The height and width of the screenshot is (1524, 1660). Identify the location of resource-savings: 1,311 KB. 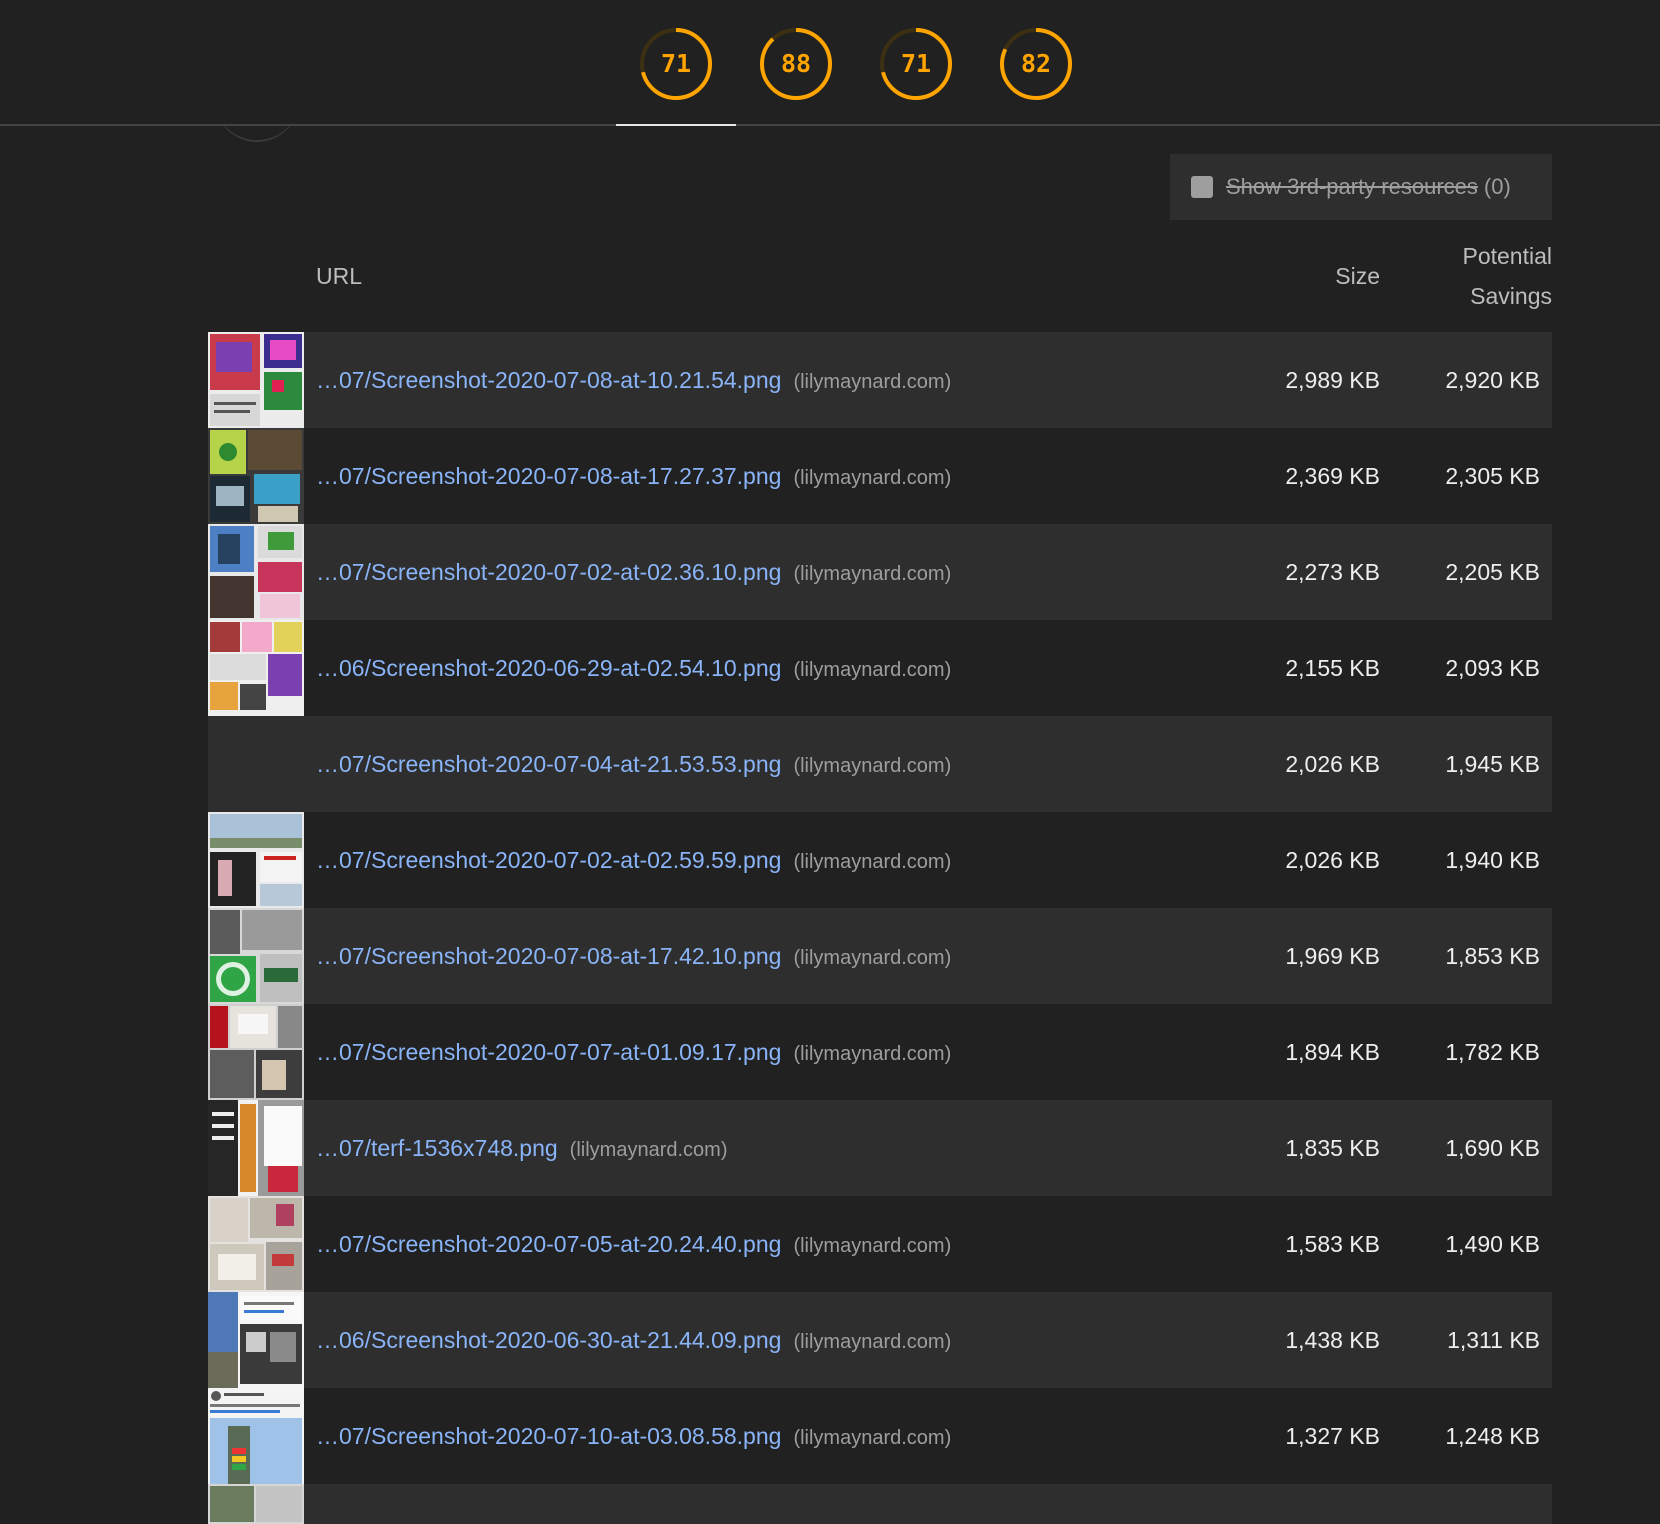
(1493, 1340).